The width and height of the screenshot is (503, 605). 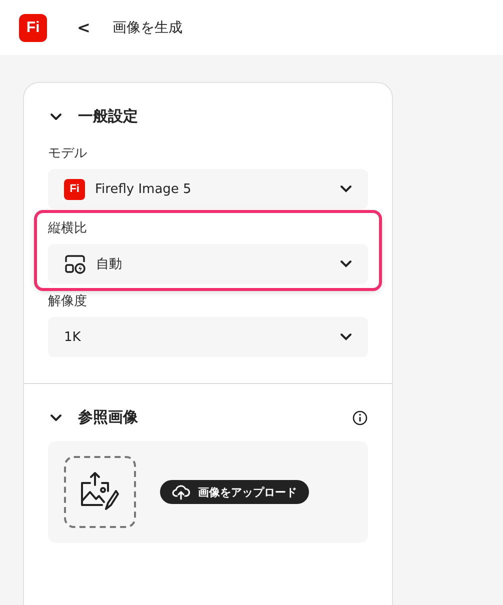 I want to click on back-button: <, so click(x=83, y=27).